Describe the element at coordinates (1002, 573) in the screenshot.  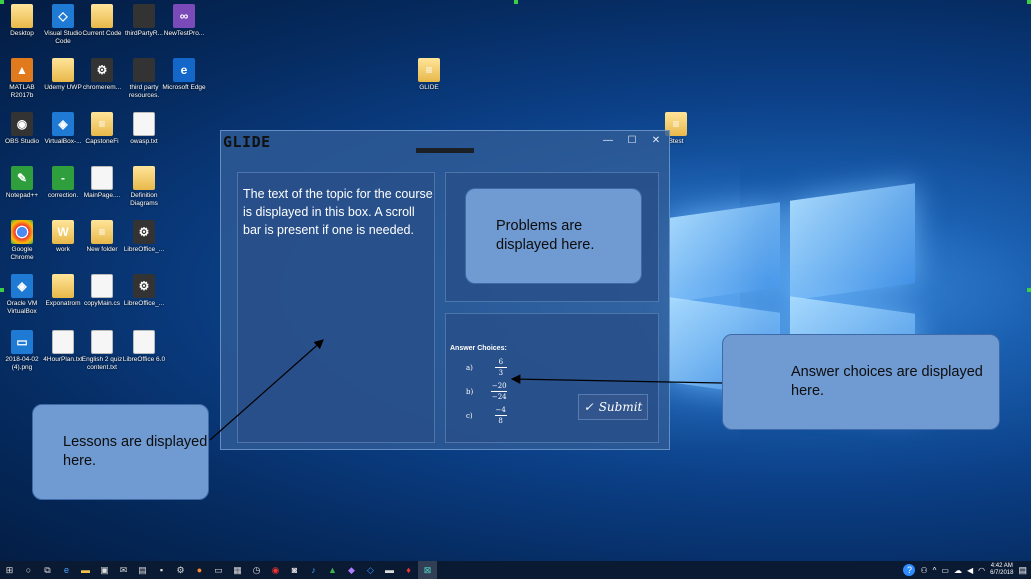
I see `clock-date: 6/7/2018` at that location.